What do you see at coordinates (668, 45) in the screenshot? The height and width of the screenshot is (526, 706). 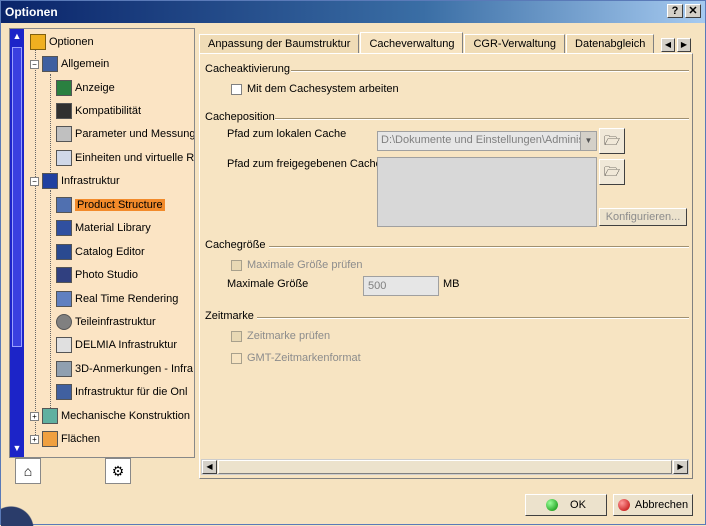 I see `tab-left-icon: ◀` at bounding box center [668, 45].